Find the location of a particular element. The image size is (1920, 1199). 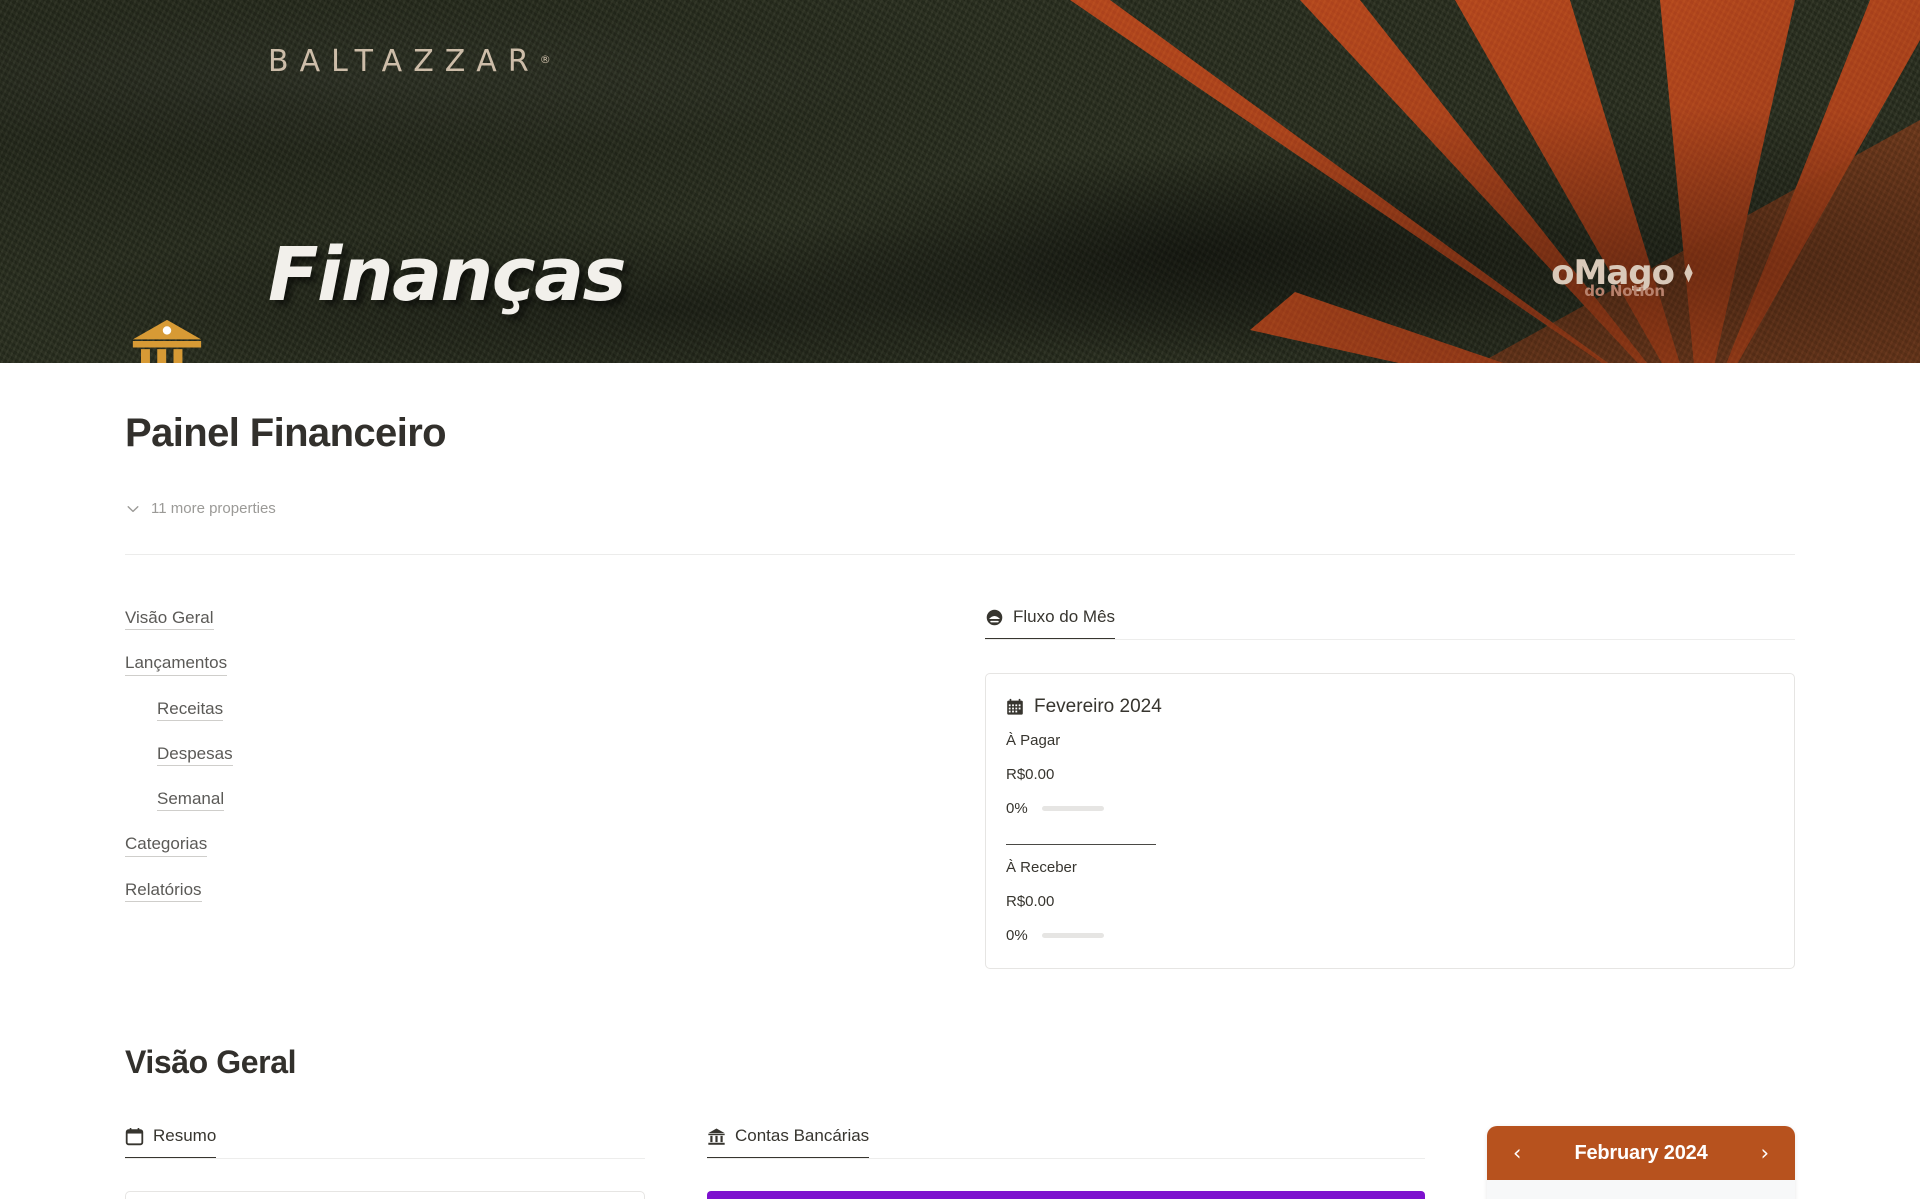

brand-logo: BALTAZZAR® is located at coordinates (409, 61).